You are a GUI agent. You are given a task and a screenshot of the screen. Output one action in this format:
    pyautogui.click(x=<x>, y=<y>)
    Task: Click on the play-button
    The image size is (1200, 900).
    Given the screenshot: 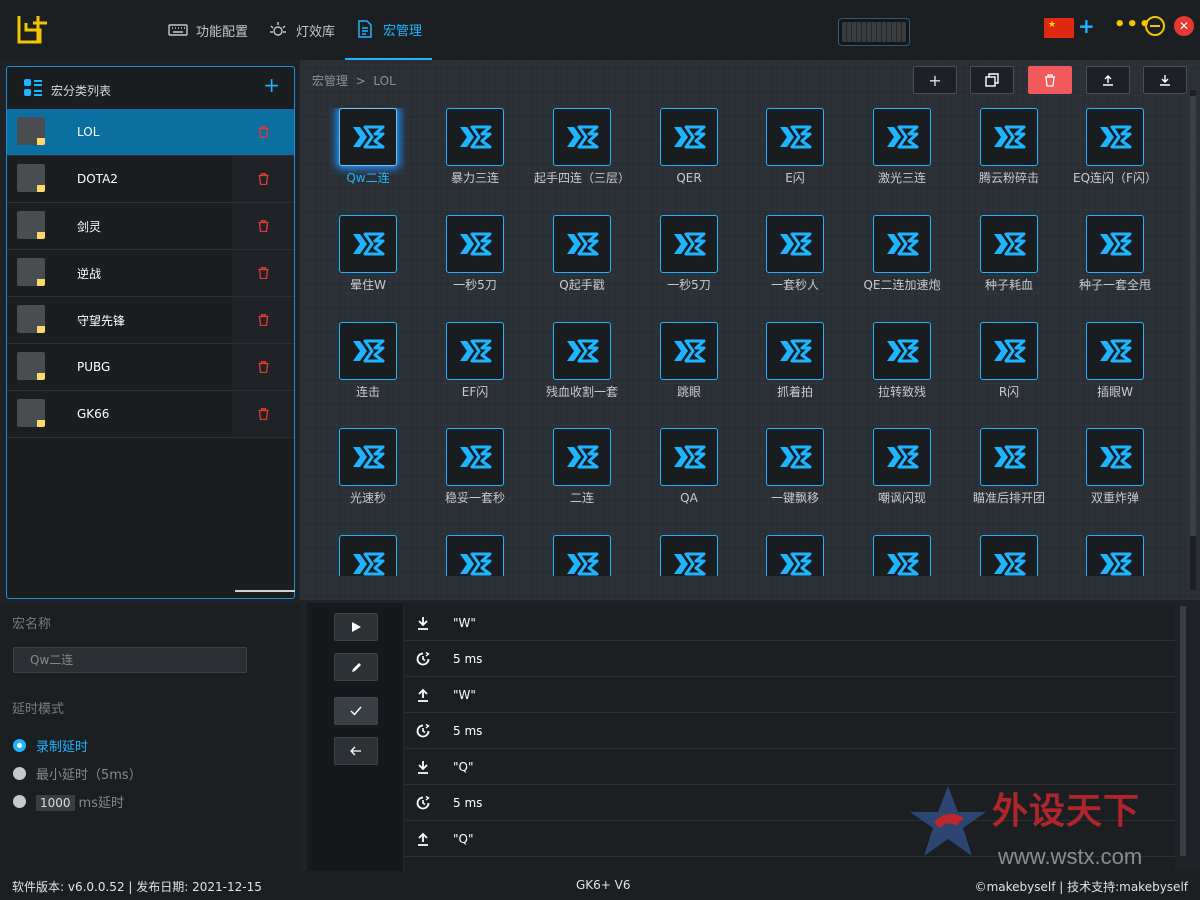 What is the action you would take?
    pyautogui.click(x=356, y=627)
    